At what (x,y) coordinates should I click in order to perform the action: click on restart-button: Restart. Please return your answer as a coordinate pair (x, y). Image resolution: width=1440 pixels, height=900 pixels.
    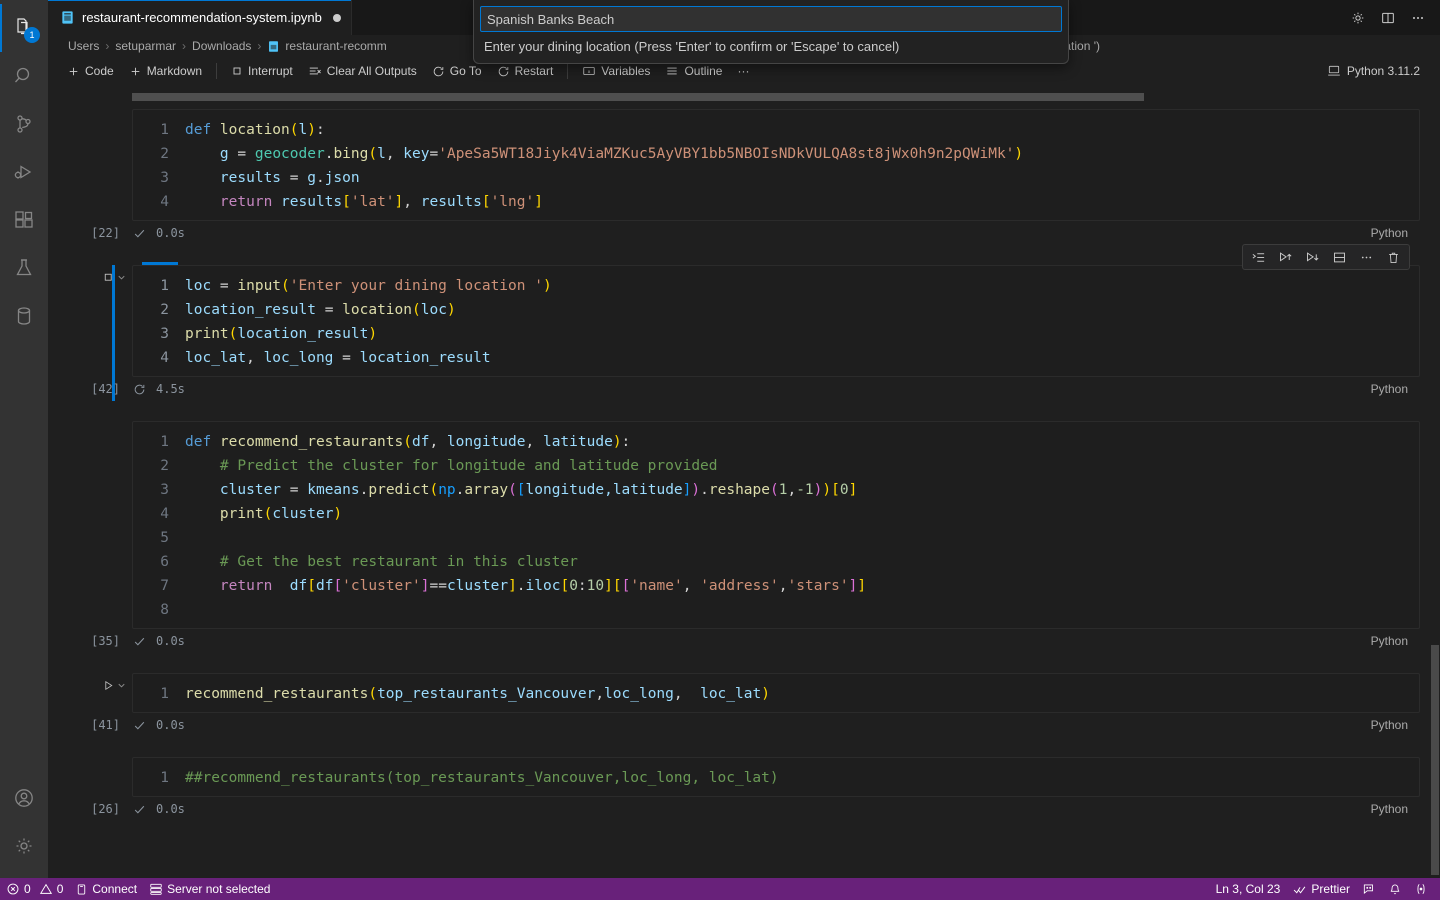
    Looking at the image, I should click on (525, 71).